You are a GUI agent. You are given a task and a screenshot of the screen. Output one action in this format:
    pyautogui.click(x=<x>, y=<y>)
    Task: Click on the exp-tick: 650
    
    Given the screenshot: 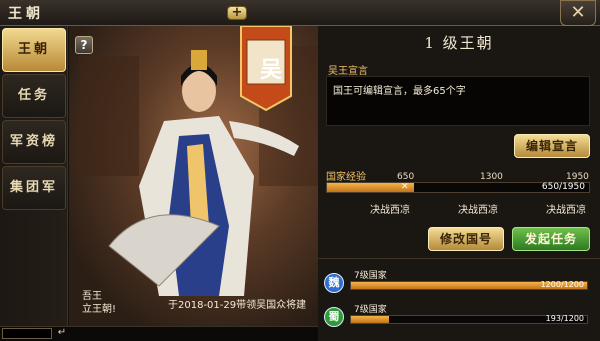 What is the action you would take?
    pyautogui.click(x=406, y=177)
    